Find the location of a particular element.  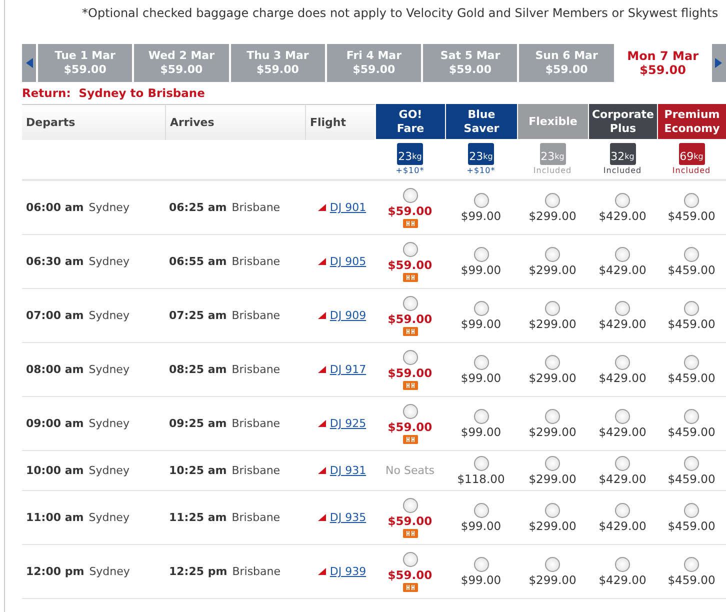

flight-number-link: DJ 901 is located at coordinates (348, 207).